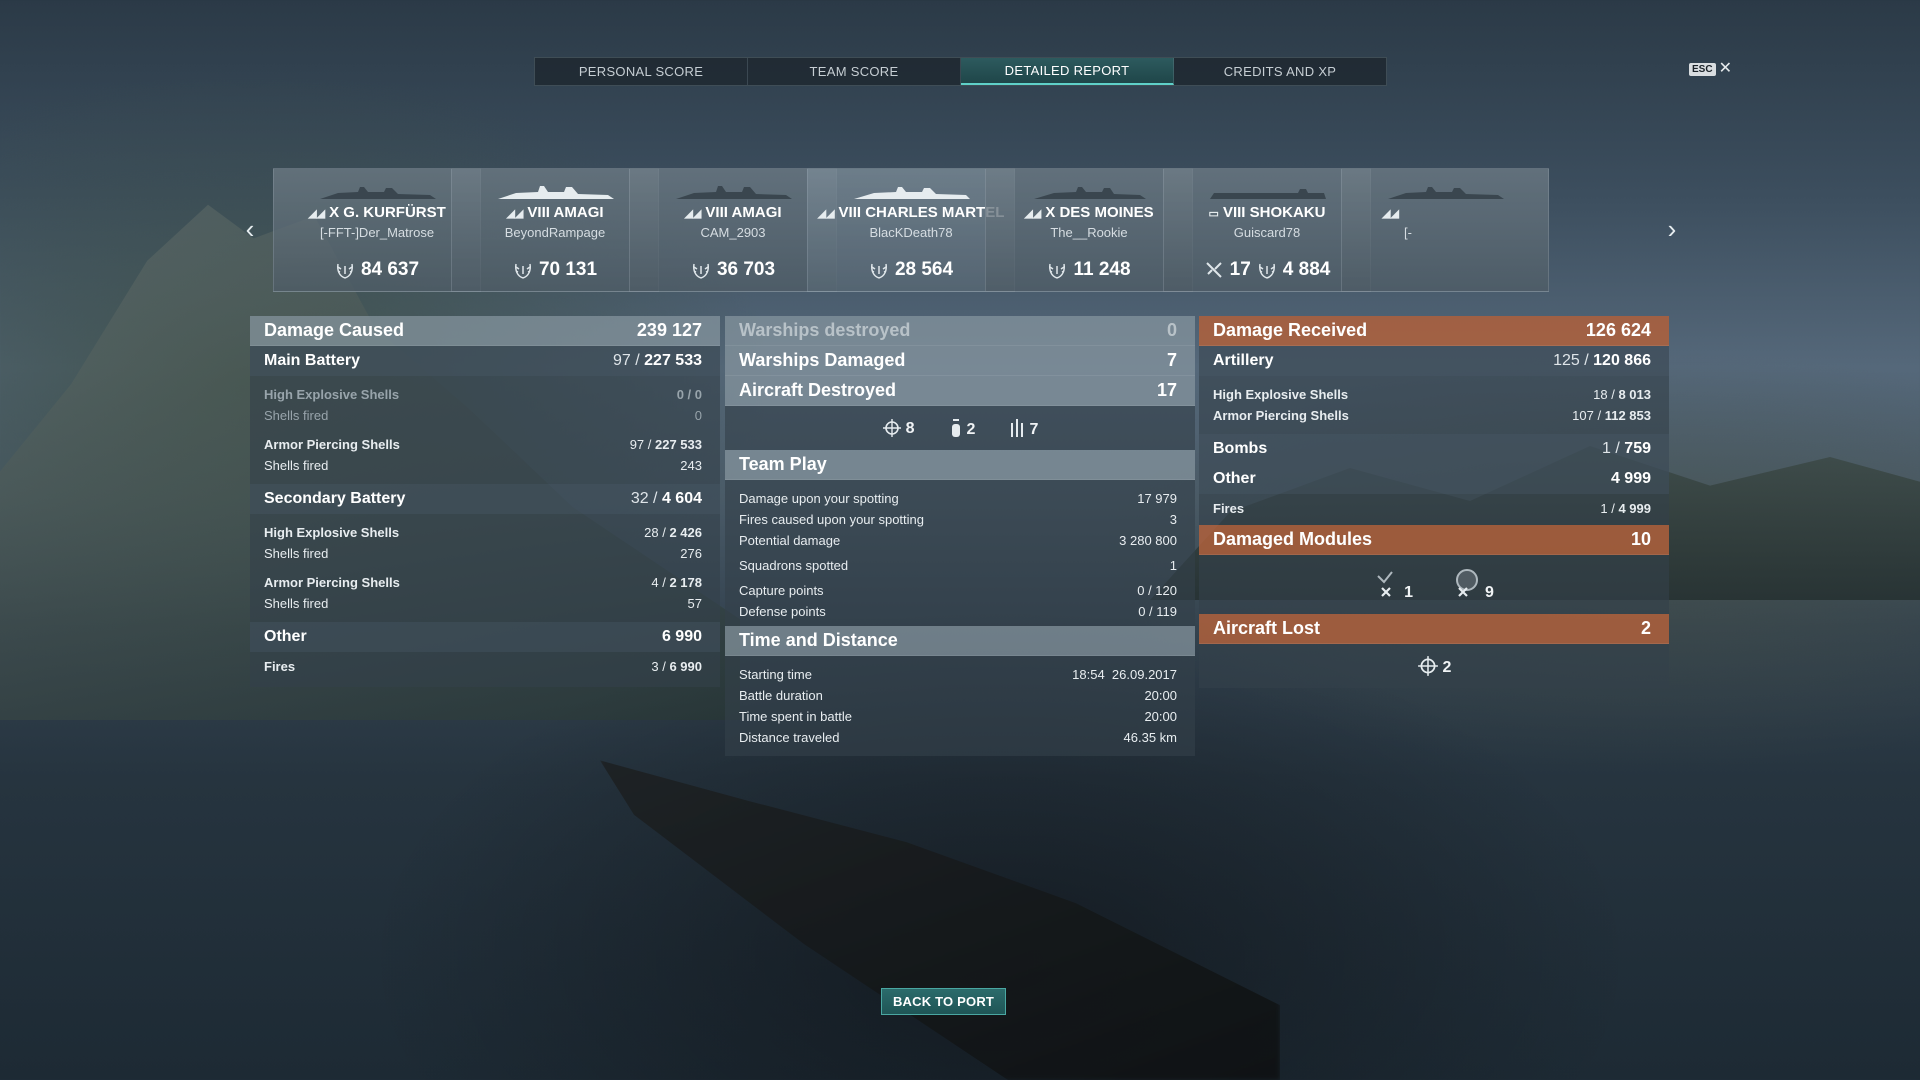 Image resolution: width=1920 pixels, height=1080 pixels. I want to click on mb-ap-fired-value: 243, so click(691, 465).